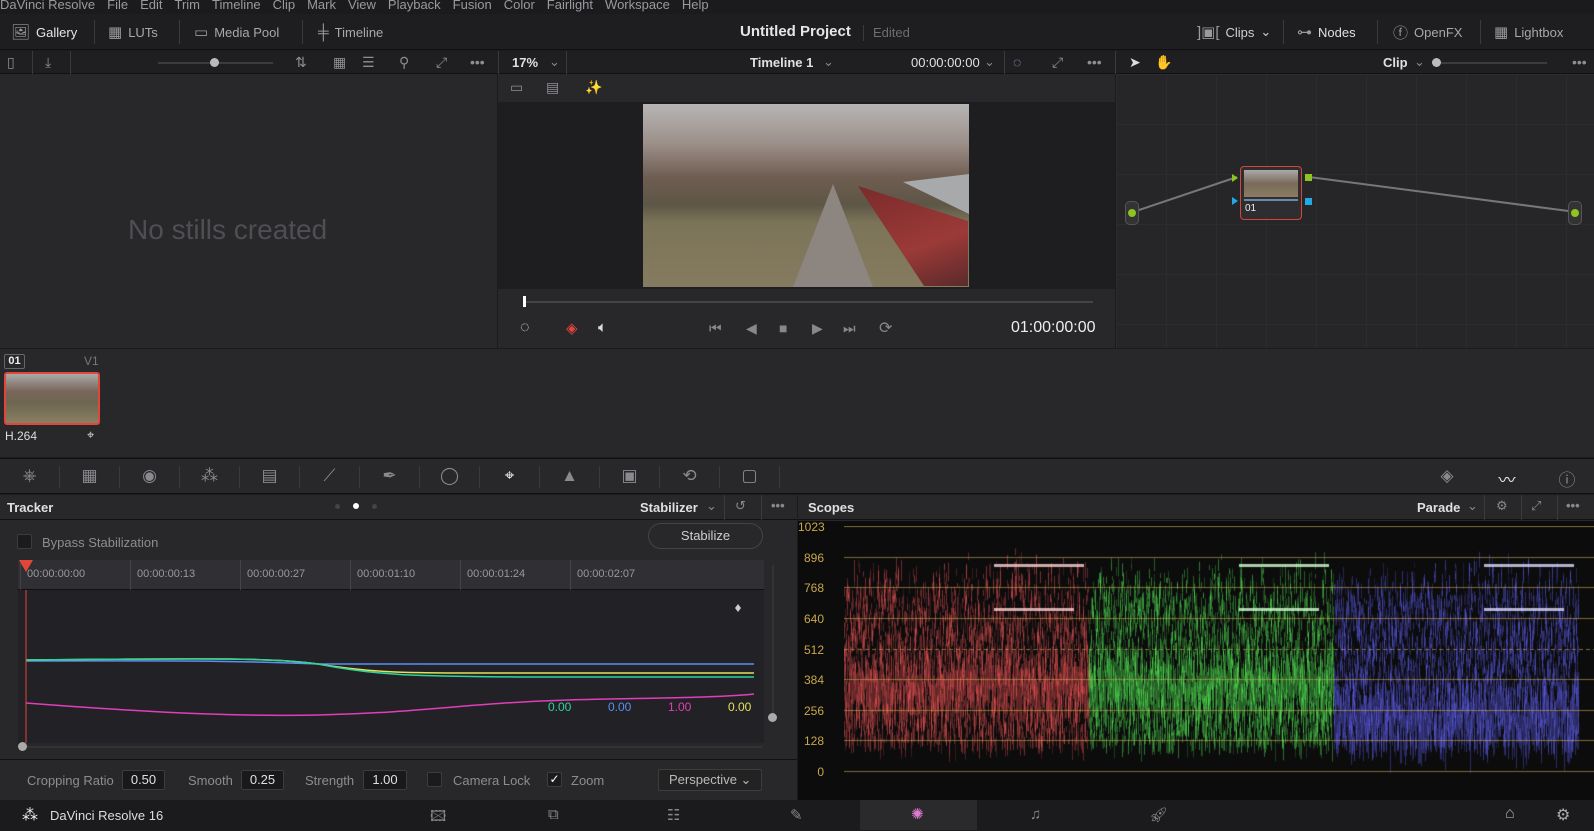 The width and height of the screenshot is (1594, 831). What do you see at coordinates (740, 506) in the screenshot?
I see `reset-icon: ↺` at bounding box center [740, 506].